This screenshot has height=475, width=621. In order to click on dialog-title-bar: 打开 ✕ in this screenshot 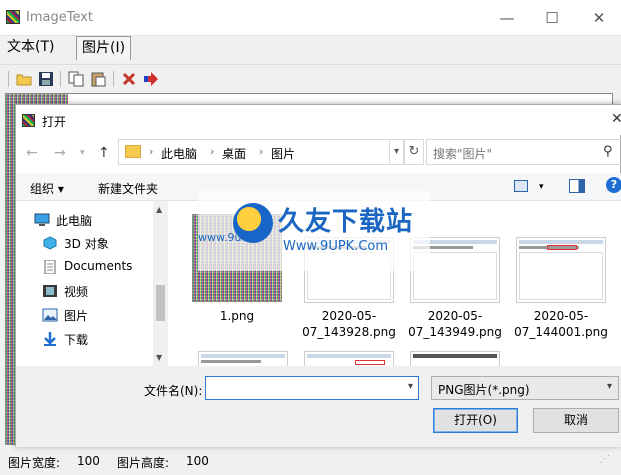, I will do `click(318, 120)`.